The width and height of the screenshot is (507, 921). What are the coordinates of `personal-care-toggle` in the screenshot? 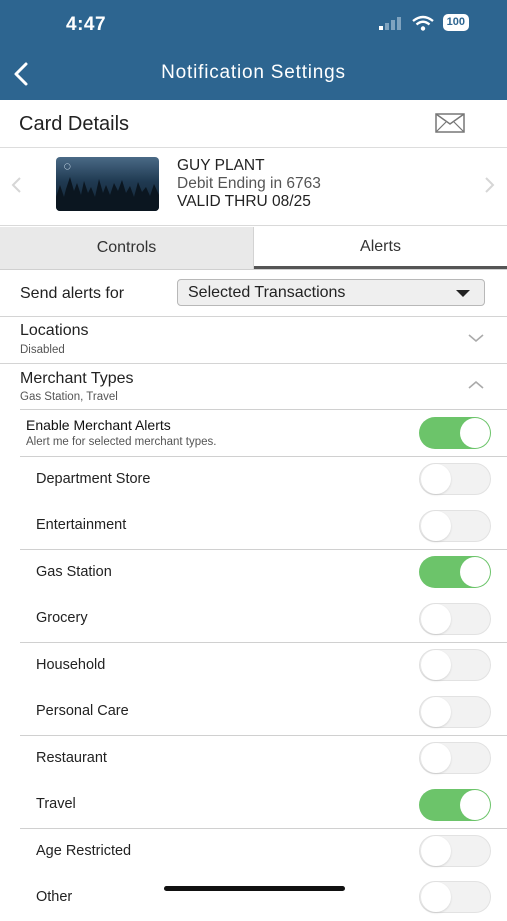 It's located at (455, 712).